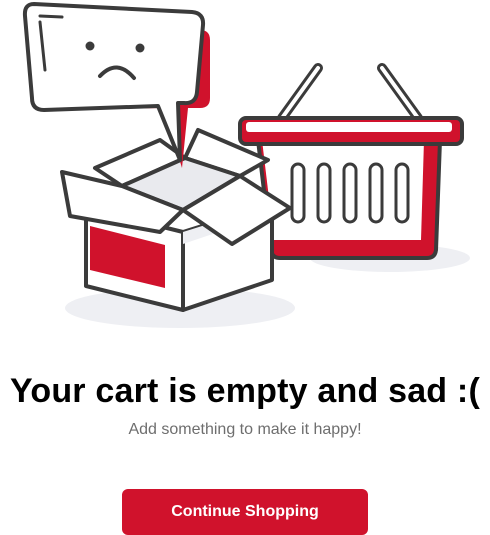 This screenshot has height=535, width=490. Describe the element at coordinates (245, 391) in the screenshot. I see `empty-cart-title: Your cart is empty and sad :(` at that location.